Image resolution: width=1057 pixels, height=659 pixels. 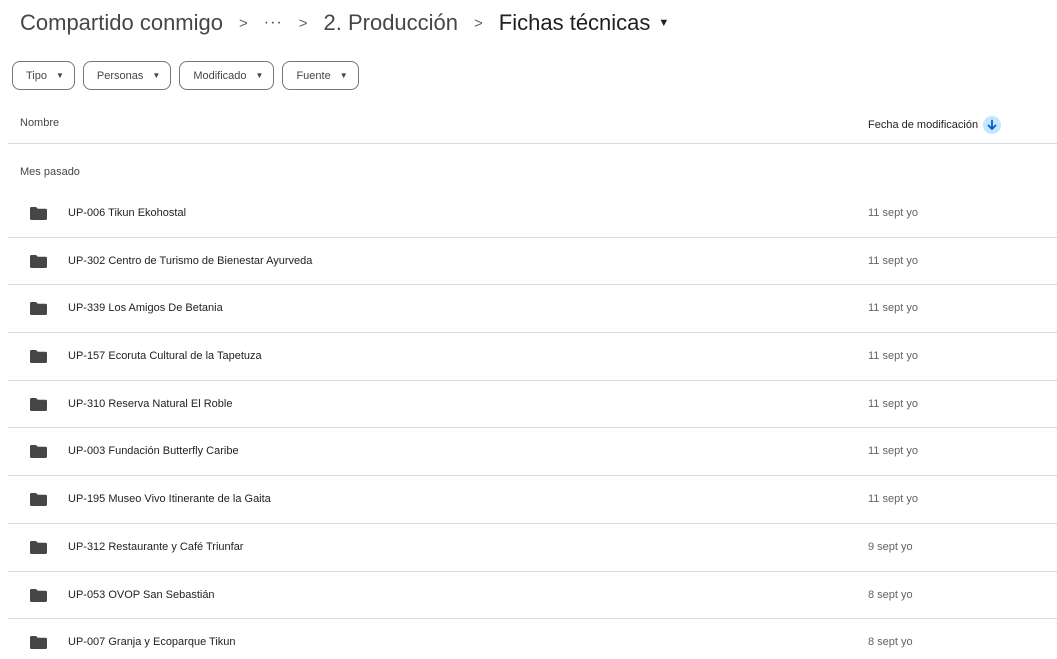 I want to click on sort-descending-icon, so click(x=992, y=125).